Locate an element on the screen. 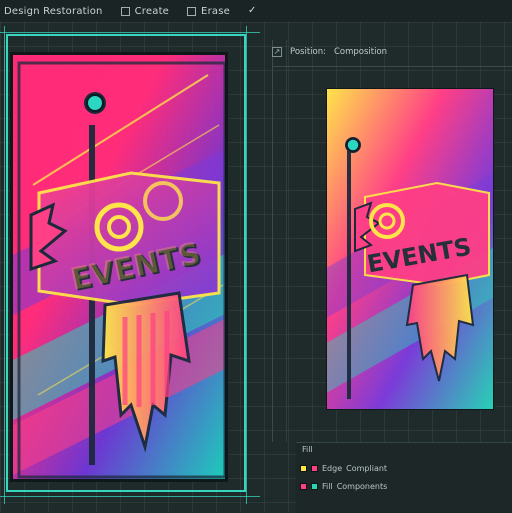  property-row-edge: Edge Compliant is located at coordinates (343, 468).